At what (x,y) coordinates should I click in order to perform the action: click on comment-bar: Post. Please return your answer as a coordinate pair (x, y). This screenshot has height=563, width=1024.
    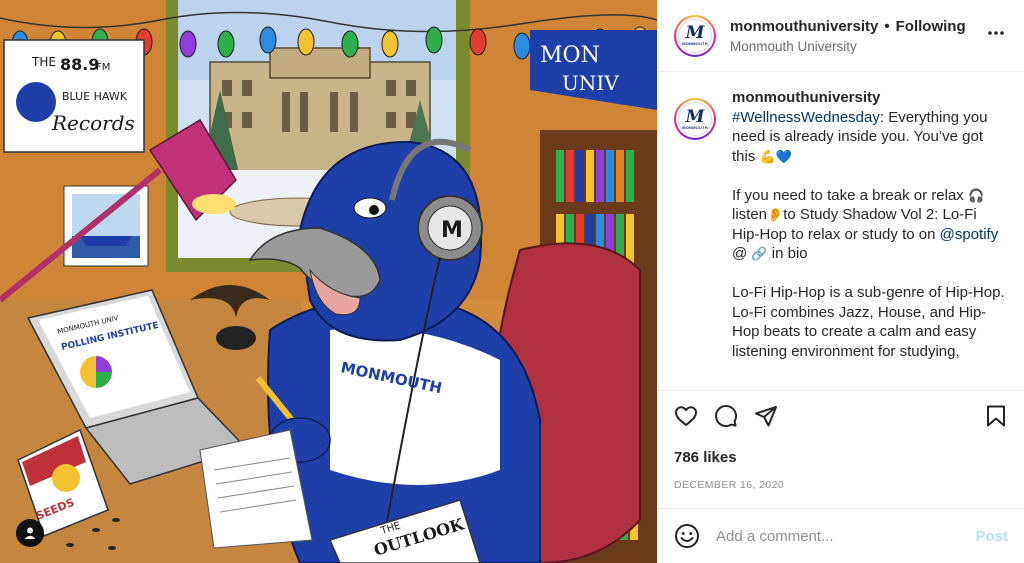
    Looking at the image, I should click on (841, 535).